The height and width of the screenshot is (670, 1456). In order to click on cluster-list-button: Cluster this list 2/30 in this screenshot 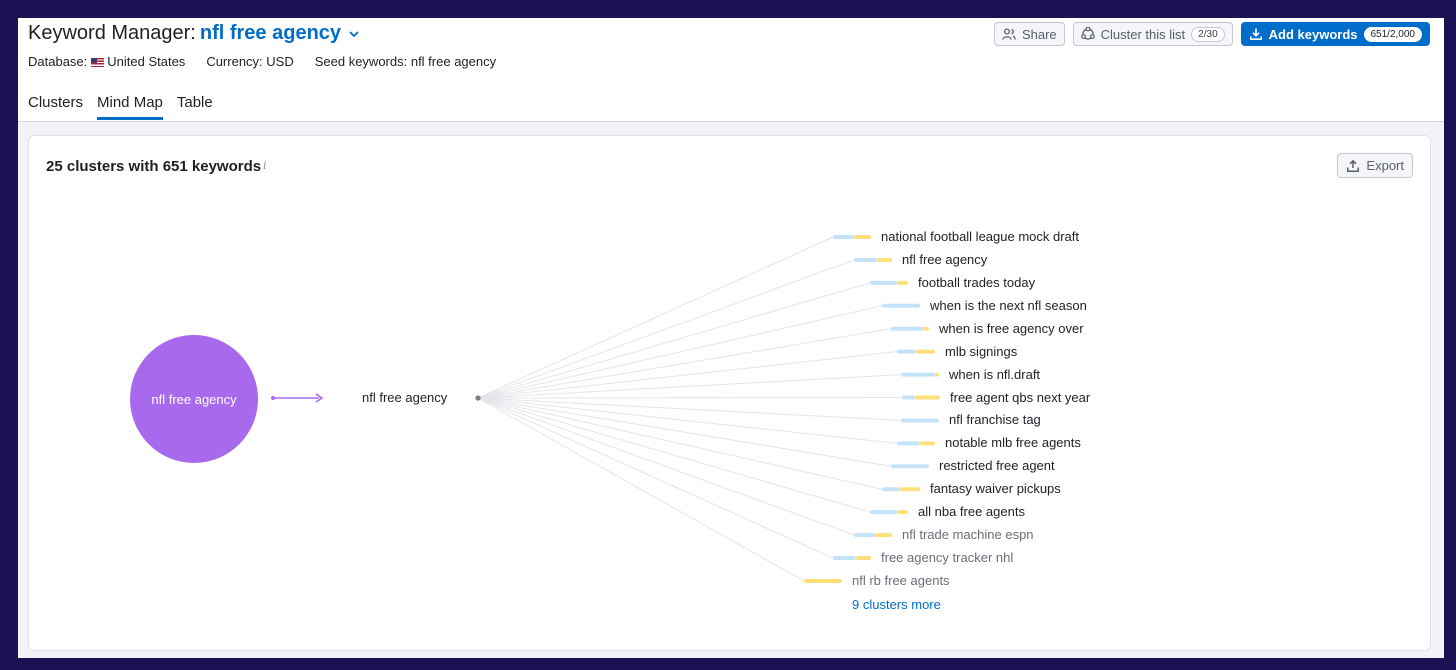, I will do `click(1152, 34)`.